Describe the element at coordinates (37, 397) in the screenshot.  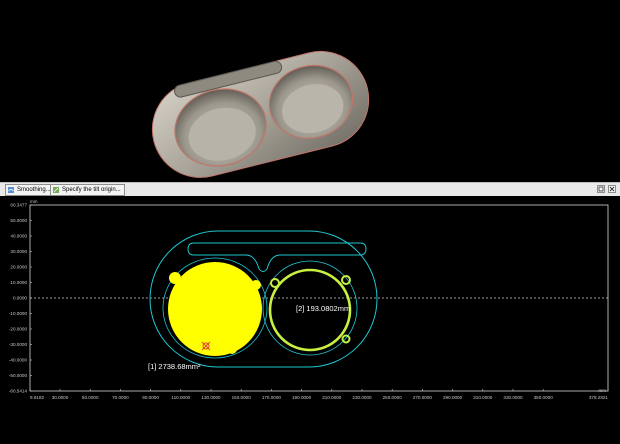
I see `x-tick-label: 9.9182` at that location.